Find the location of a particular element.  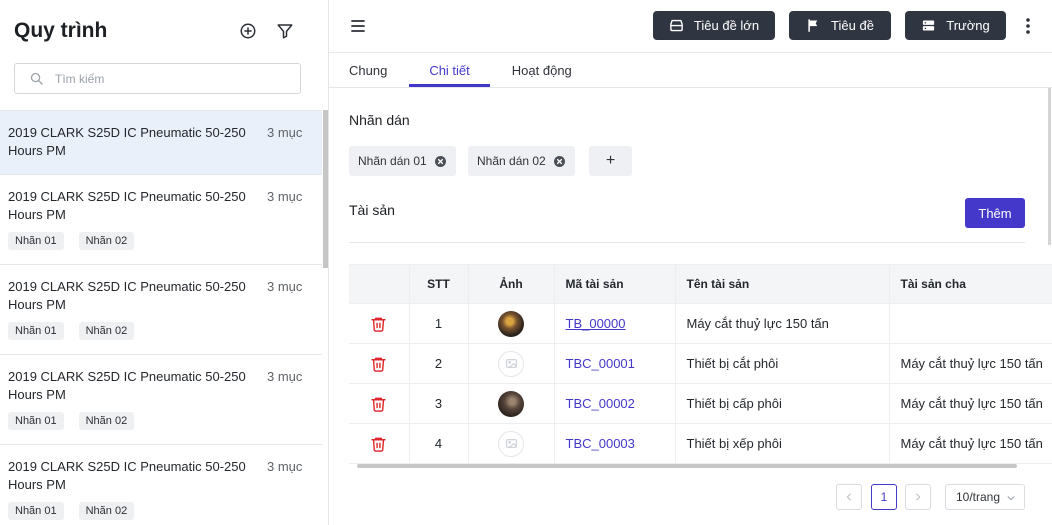

page-button-current: 1 is located at coordinates (884, 497).